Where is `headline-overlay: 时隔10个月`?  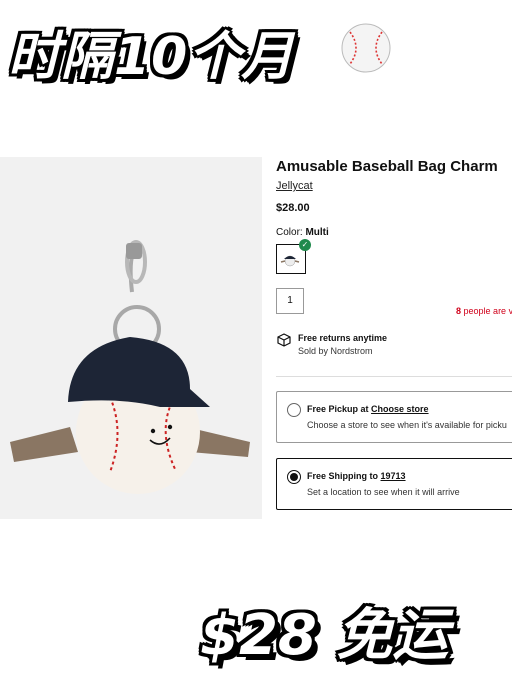 headline-overlay: 时隔10个月 is located at coordinates (151, 57).